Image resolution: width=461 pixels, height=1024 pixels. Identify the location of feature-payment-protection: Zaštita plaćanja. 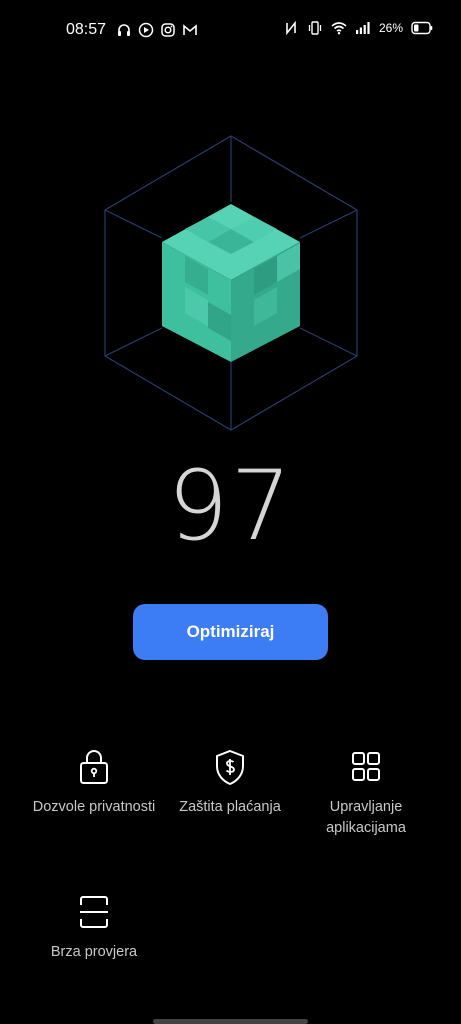
(230, 783).